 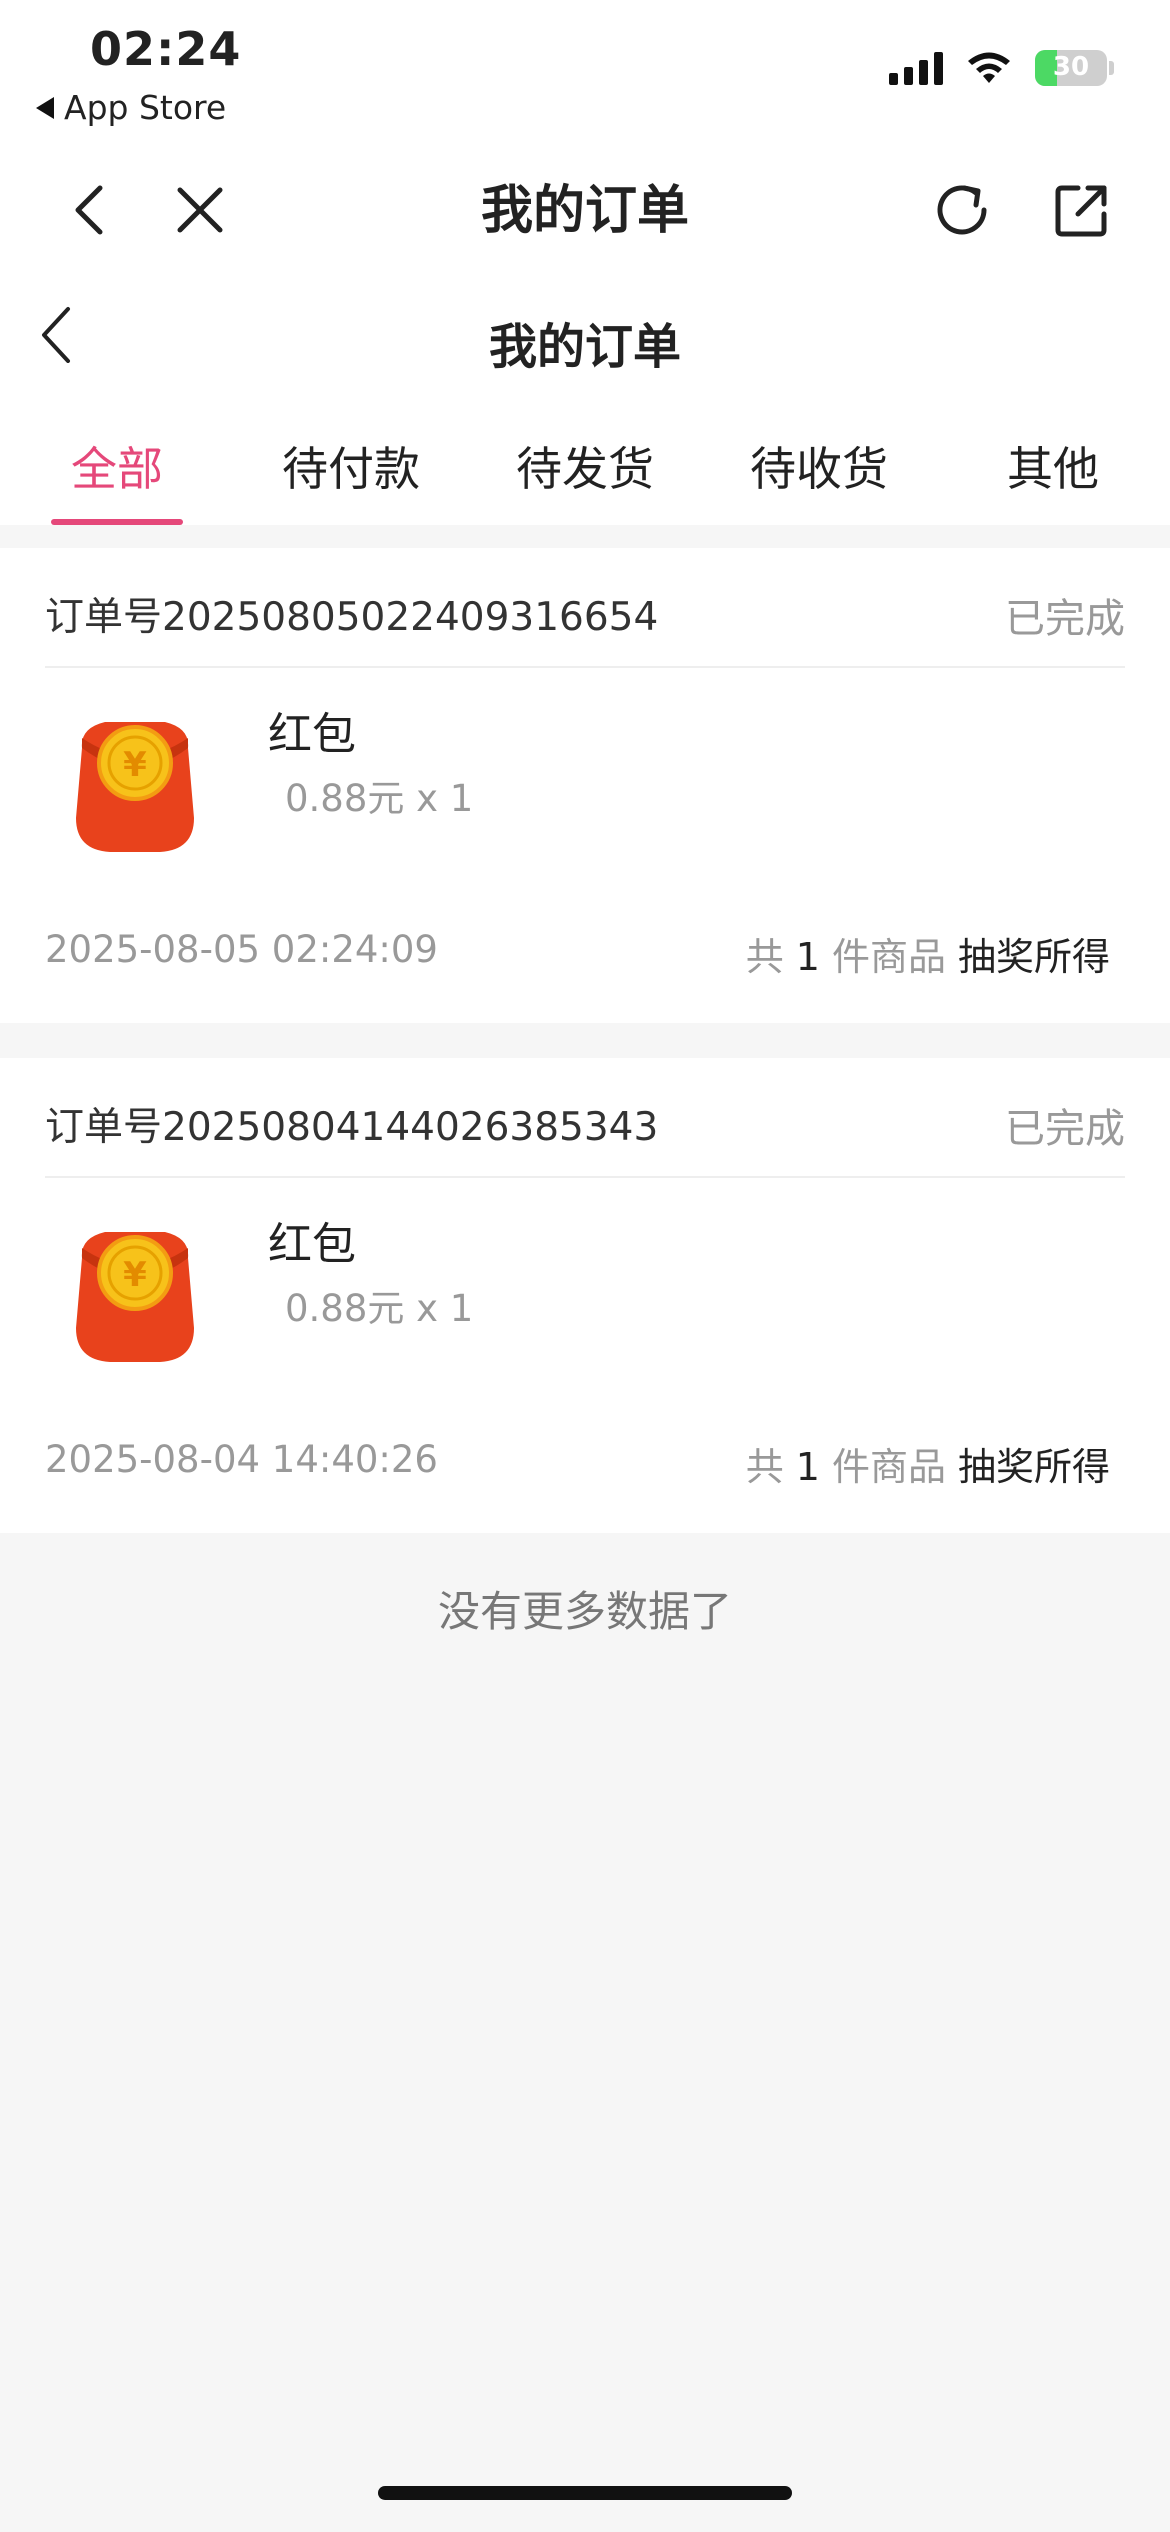 I want to click on order-number: 订单号20250804144026385343, so click(x=352, y=1127).